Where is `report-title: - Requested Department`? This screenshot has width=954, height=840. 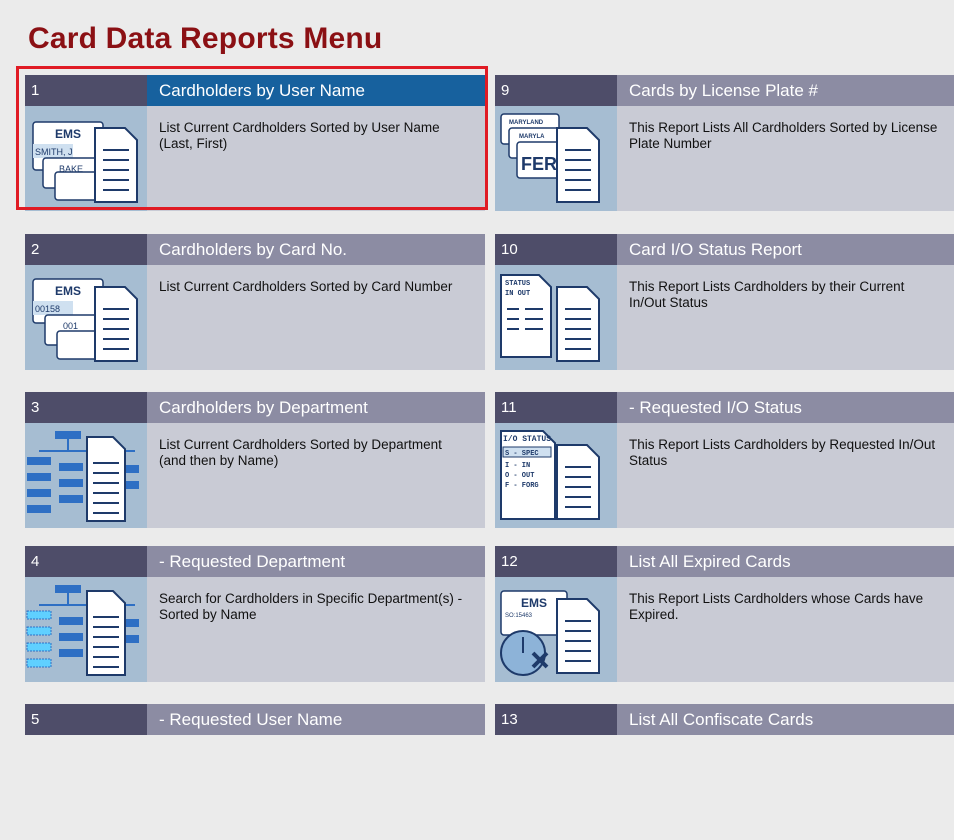
report-title: - Requested Department is located at coordinates (316, 561).